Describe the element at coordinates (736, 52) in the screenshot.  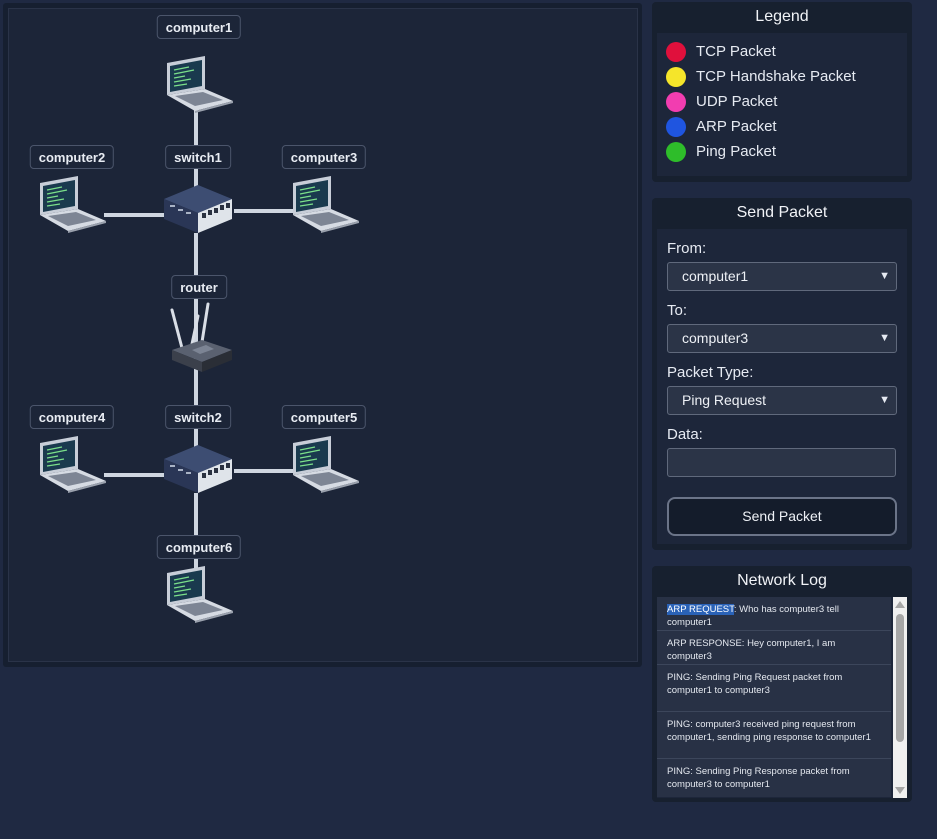
I see `legend-label: TCP Packet` at that location.